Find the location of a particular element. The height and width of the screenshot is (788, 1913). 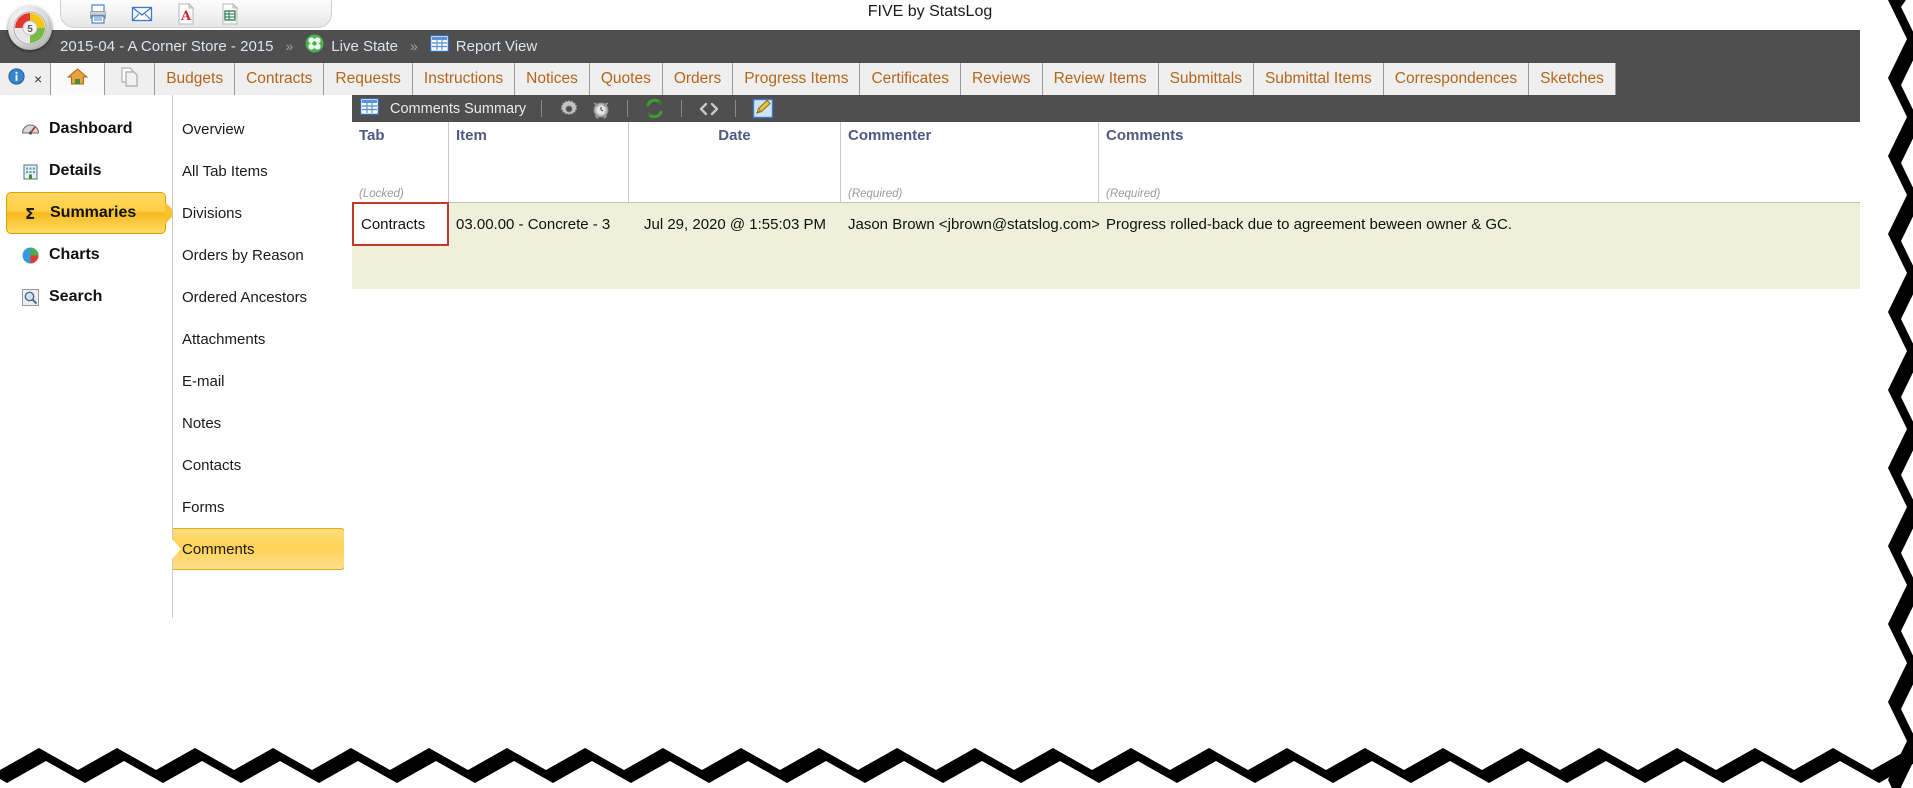

subnav-item-divisions: Divisions is located at coordinates (258, 213).